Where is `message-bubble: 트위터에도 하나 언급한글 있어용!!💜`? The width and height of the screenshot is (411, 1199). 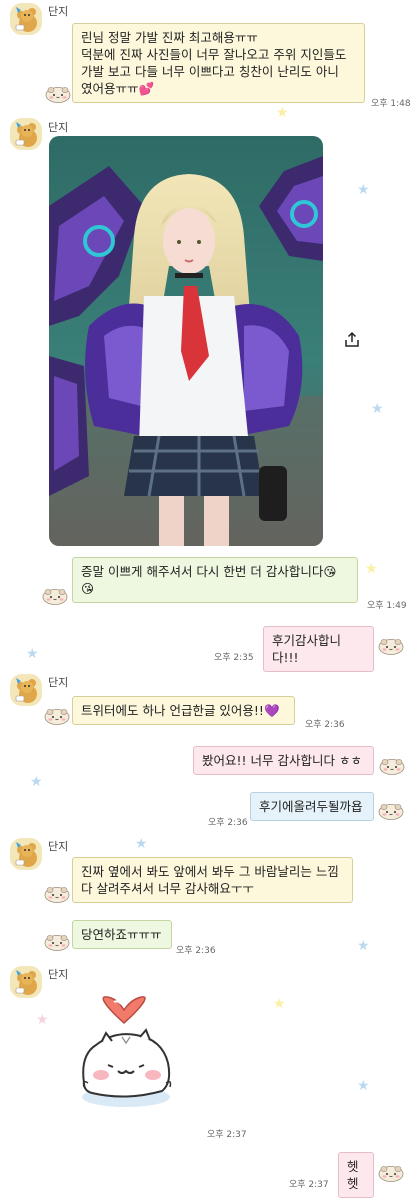 message-bubble: 트위터에도 하나 언급한글 있어용!!💜 is located at coordinates (183, 710).